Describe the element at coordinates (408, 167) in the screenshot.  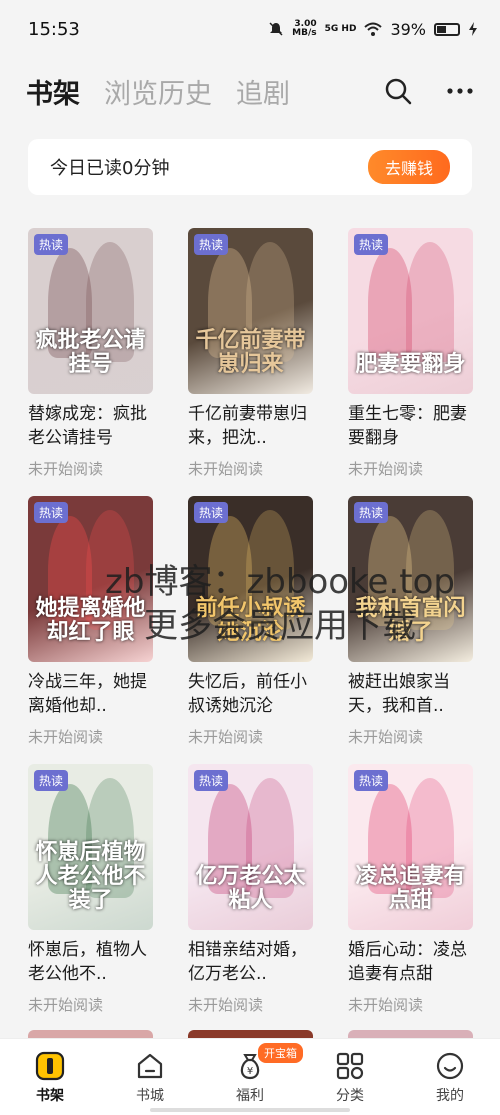
I see `earn-money-button: 去赚钱` at that location.